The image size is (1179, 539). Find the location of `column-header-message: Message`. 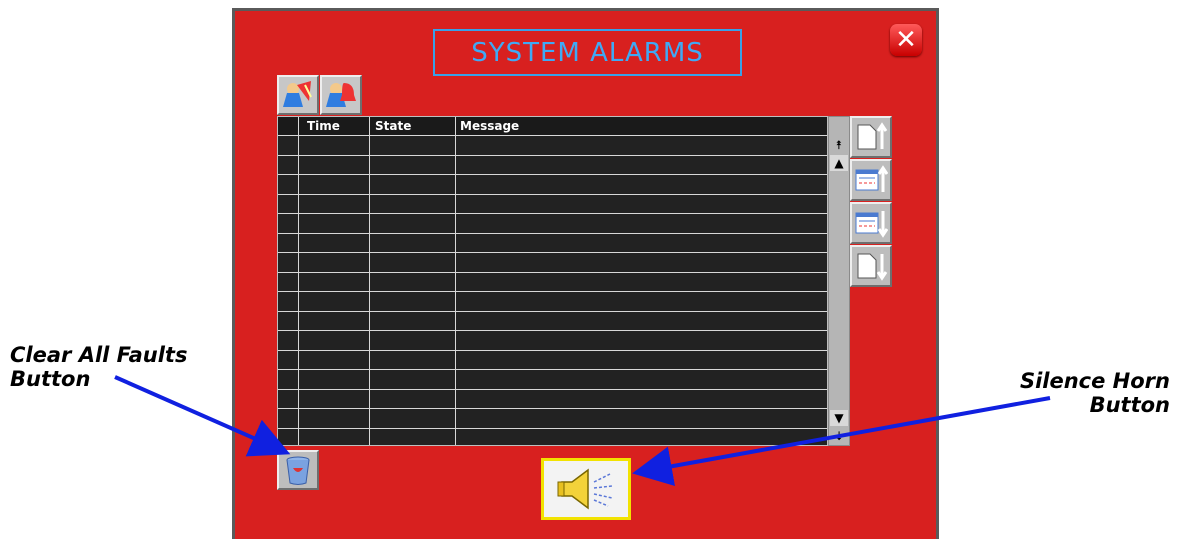

column-header-message: Message is located at coordinates (490, 126).